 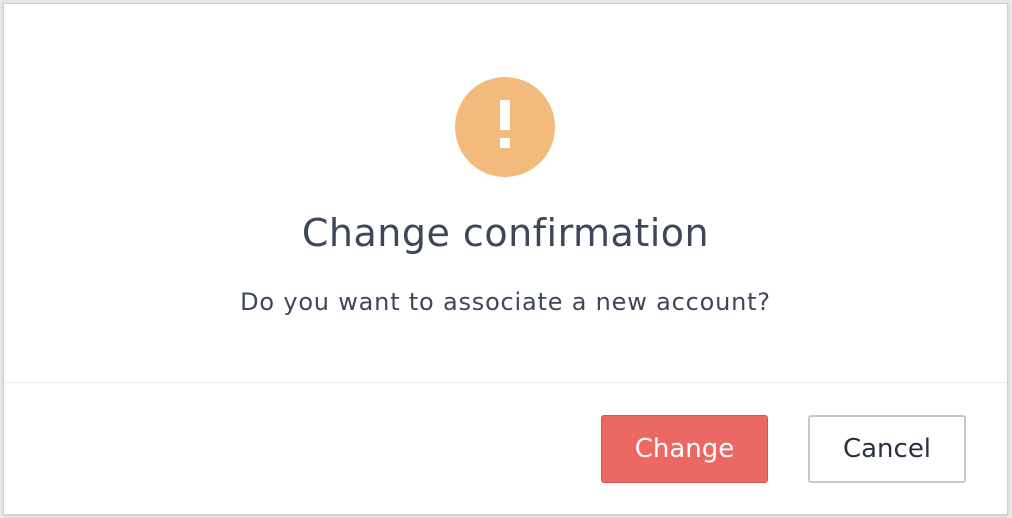 I want to click on dialog-title: Change confirmation, so click(x=505, y=233).